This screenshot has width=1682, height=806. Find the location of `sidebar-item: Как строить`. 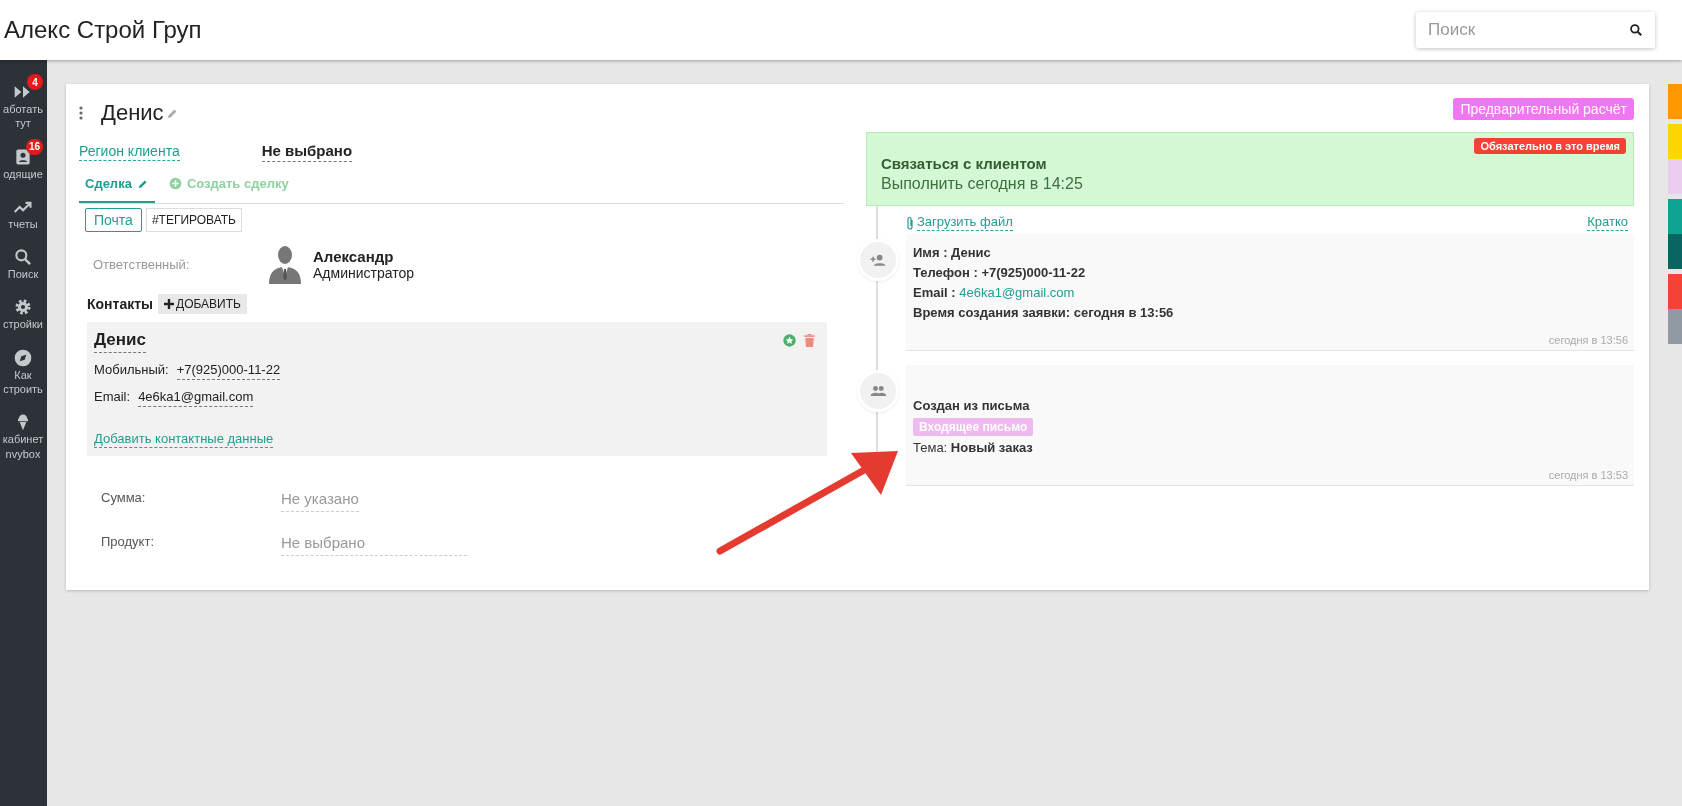

sidebar-item: Как строить is located at coordinates (23, 368).